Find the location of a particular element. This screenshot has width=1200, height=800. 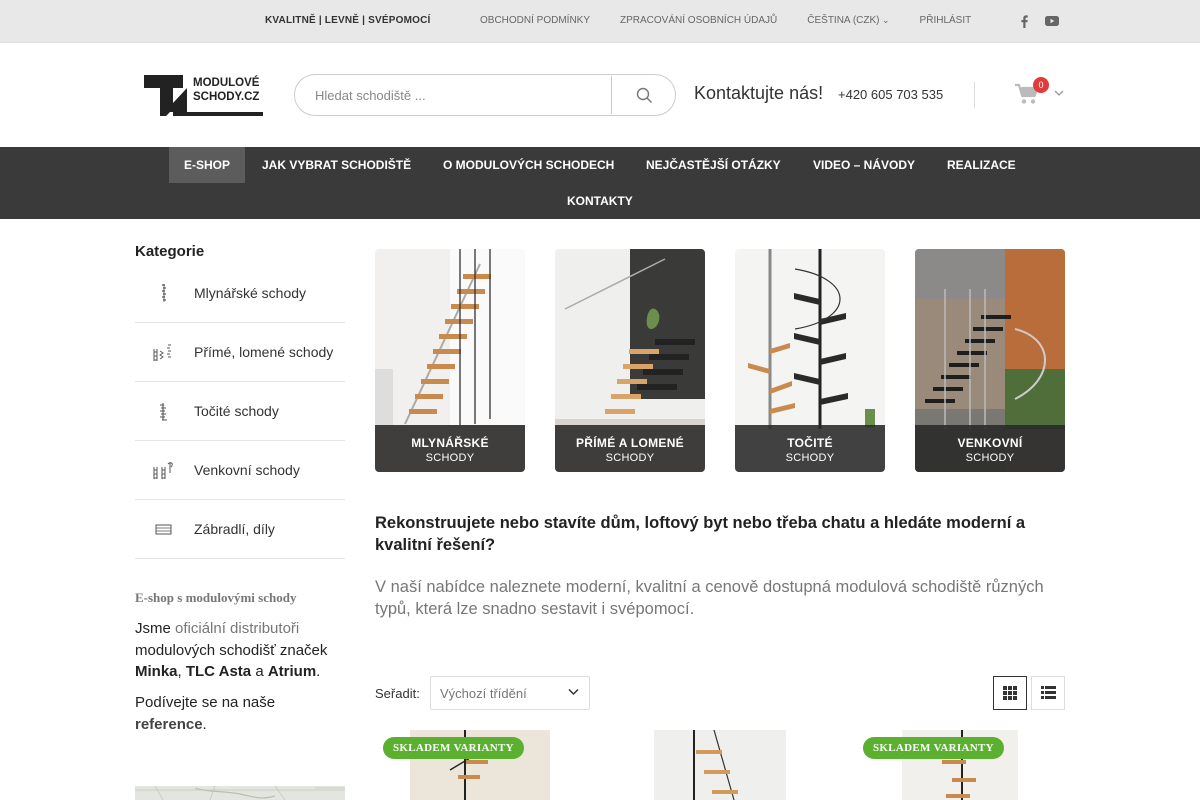

tile-caption: VENKOVNÍ SCHODY is located at coordinates (990, 448).